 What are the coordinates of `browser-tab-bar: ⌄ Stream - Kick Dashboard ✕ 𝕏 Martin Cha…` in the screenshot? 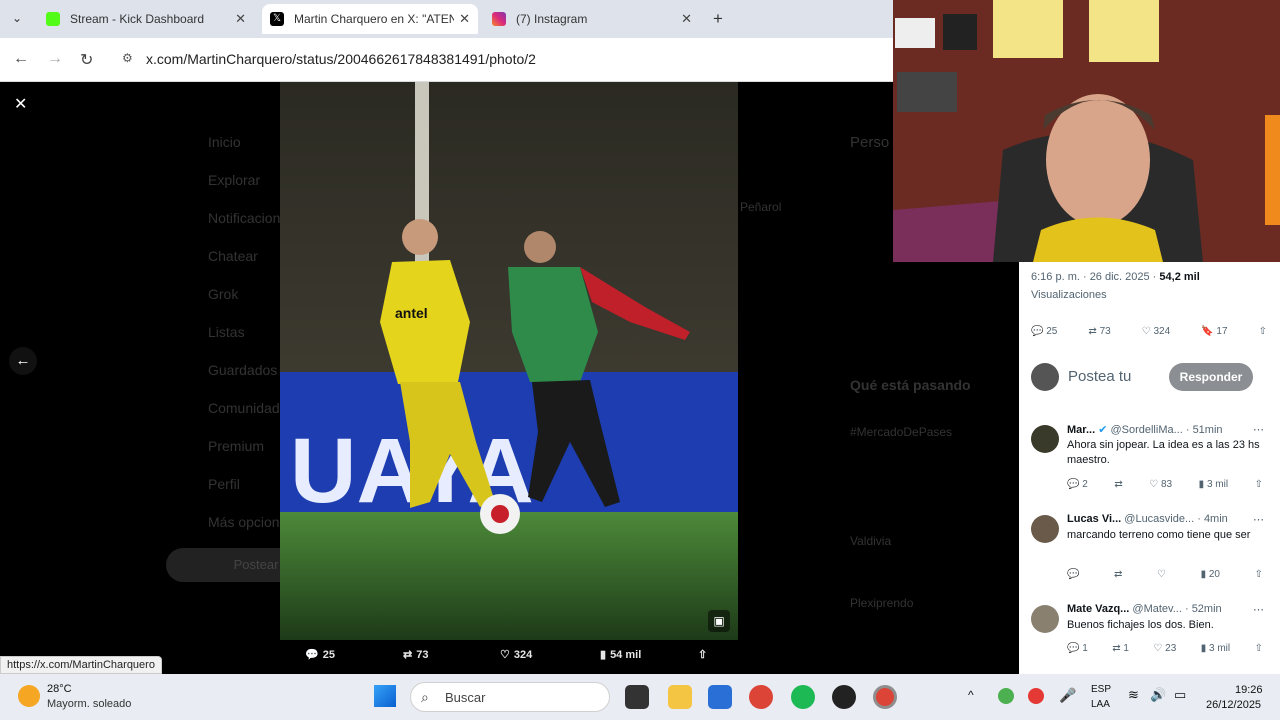 It's located at (446, 19).